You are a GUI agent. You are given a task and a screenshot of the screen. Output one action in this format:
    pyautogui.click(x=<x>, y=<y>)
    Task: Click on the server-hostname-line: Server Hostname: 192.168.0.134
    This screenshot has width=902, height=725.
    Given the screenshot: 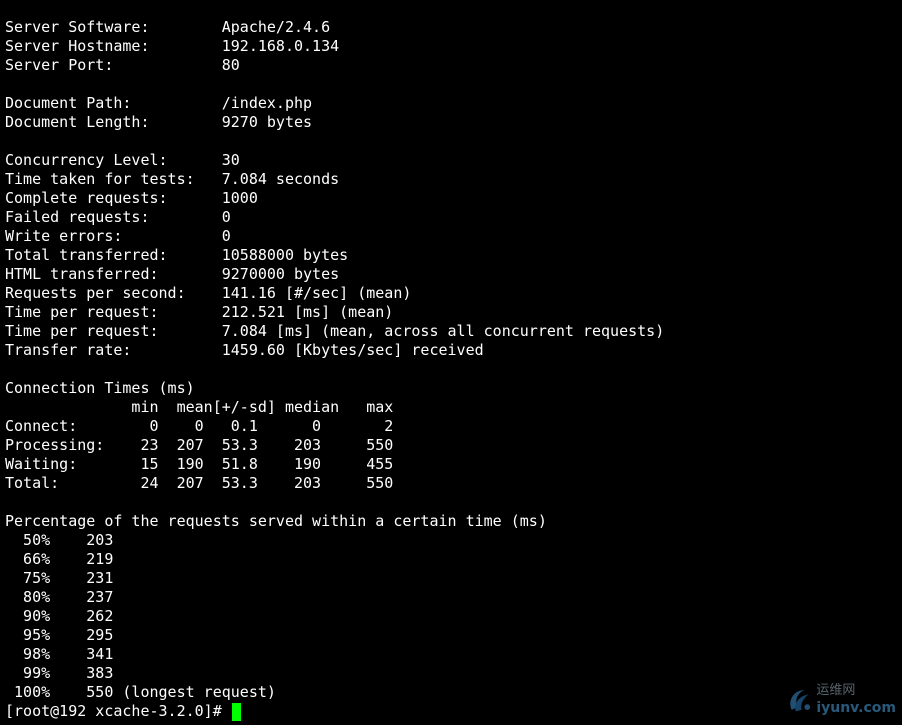 What is the action you would take?
    pyautogui.click(x=172, y=46)
    